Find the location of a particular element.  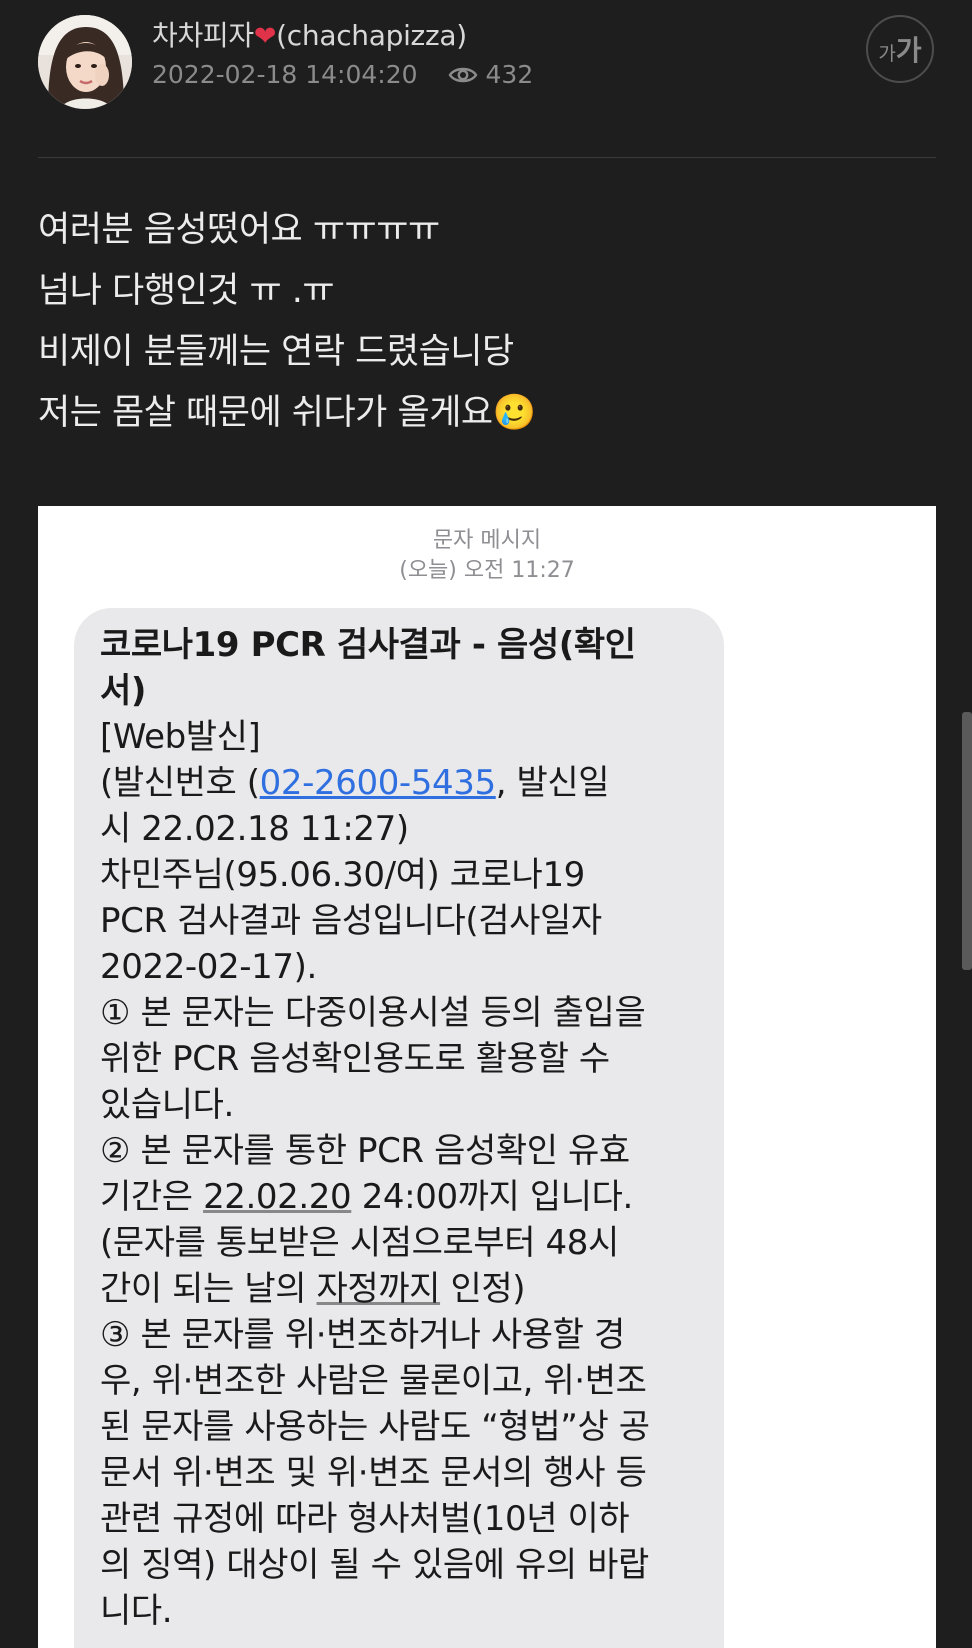

eye-icon is located at coordinates (463, 75).